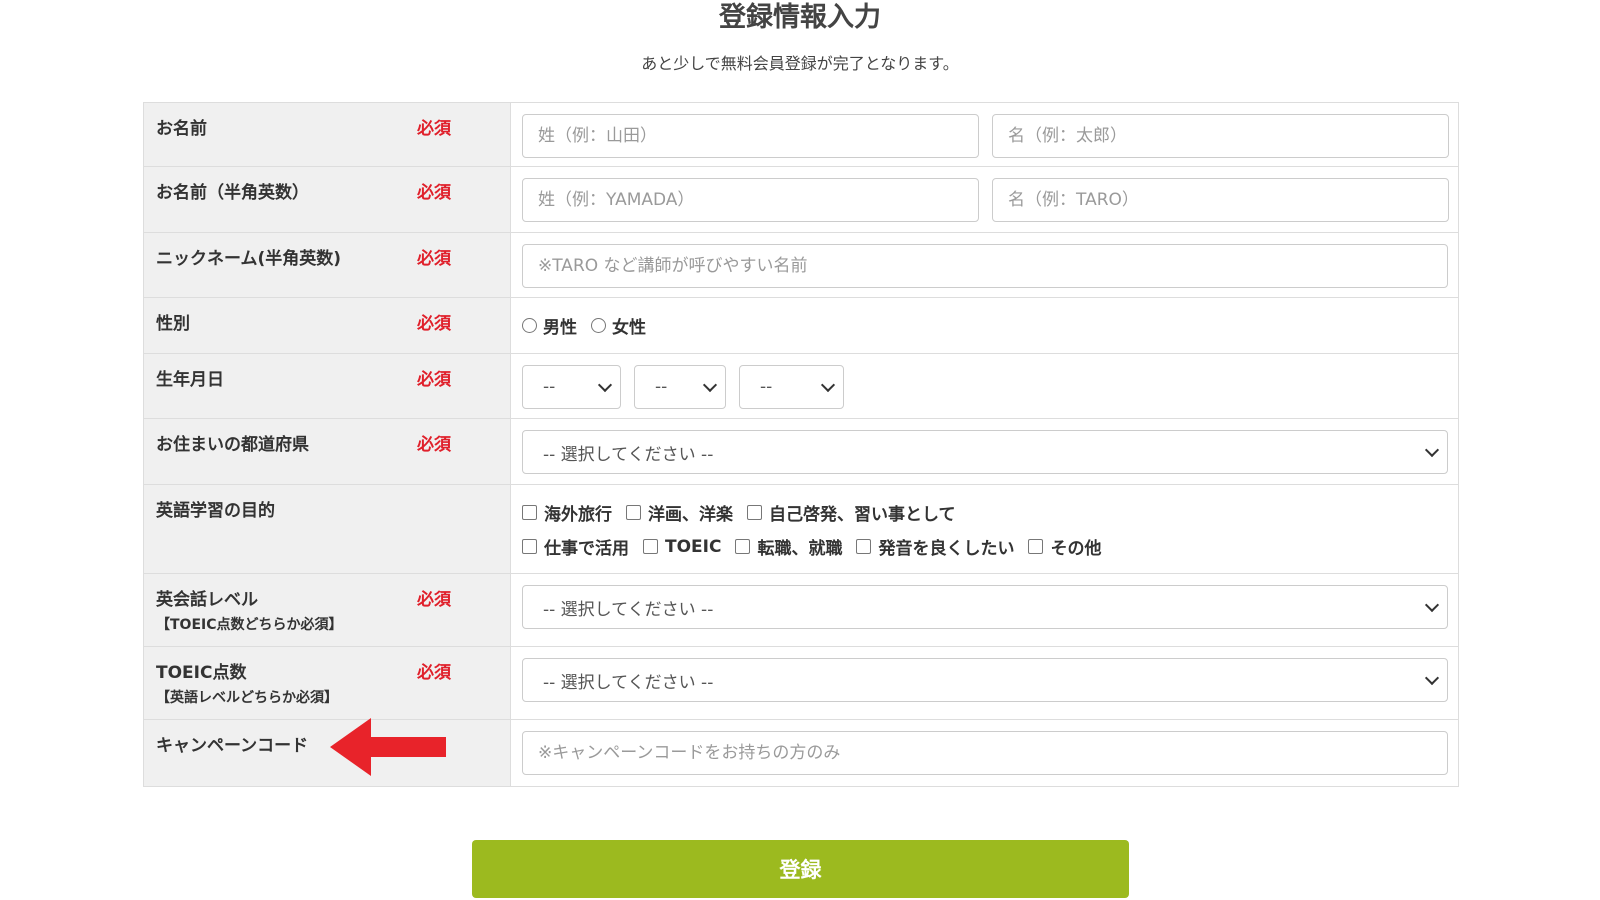 The height and width of the screenshot is (900, 1600). Describe the element at coordinates (327, 265) in the screenshot. I see `label-cell: ニックネーム(半角英数) 必須` at that location.